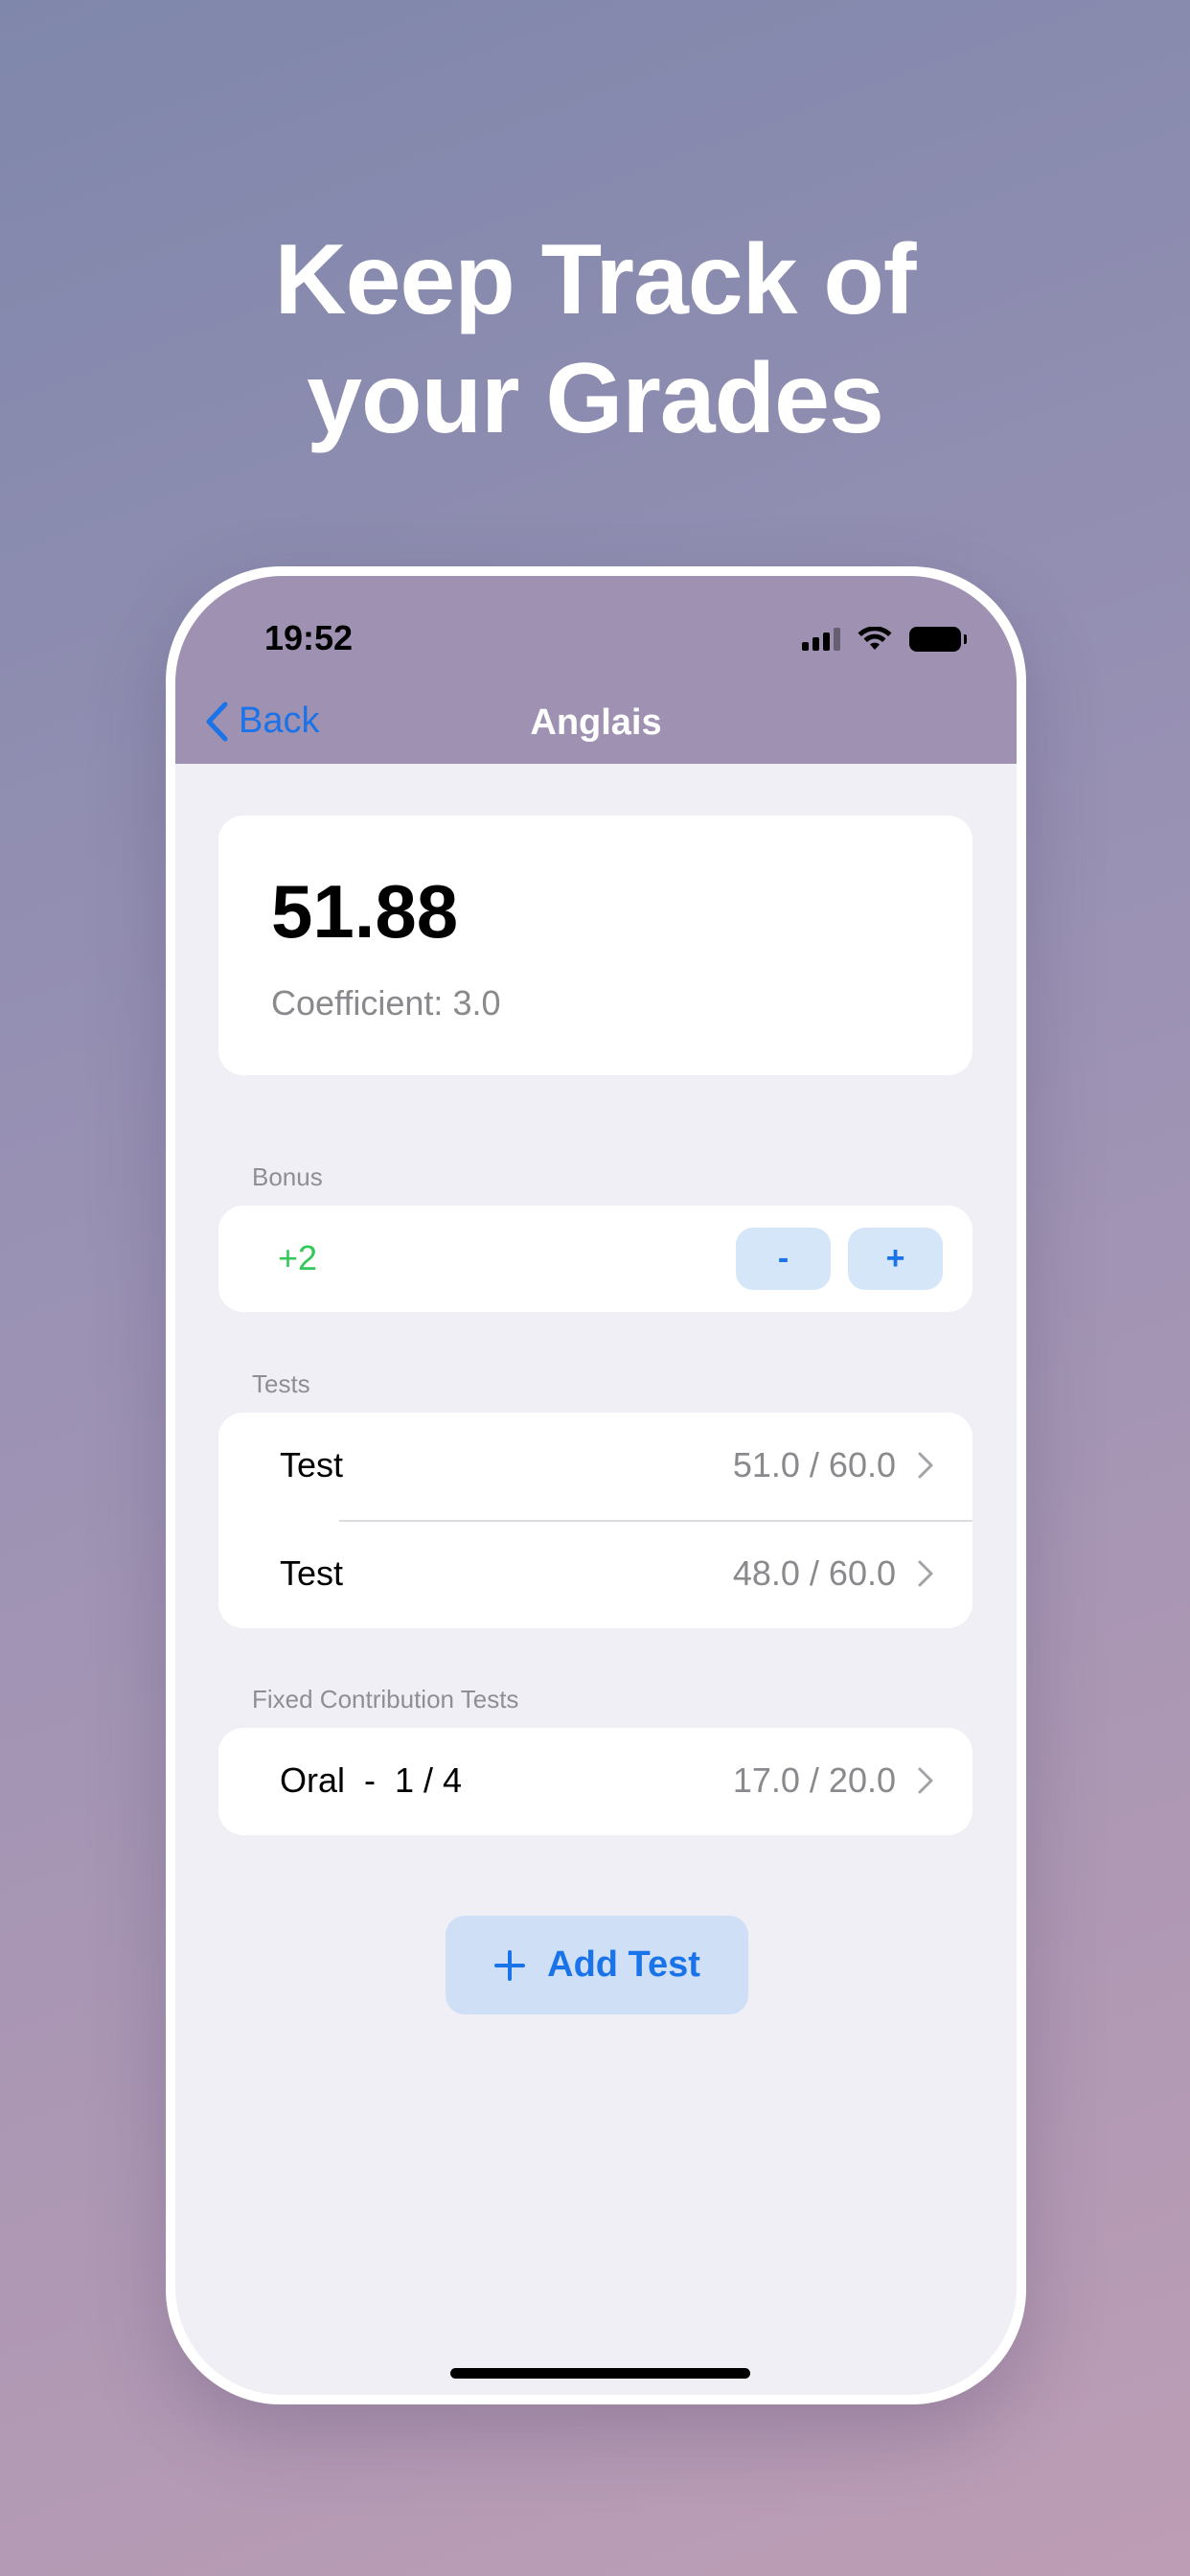 Image resolution: width=1190 pixels, height=2576 pixels. I want to click on bonus-value: +2, so click(298, 1257).